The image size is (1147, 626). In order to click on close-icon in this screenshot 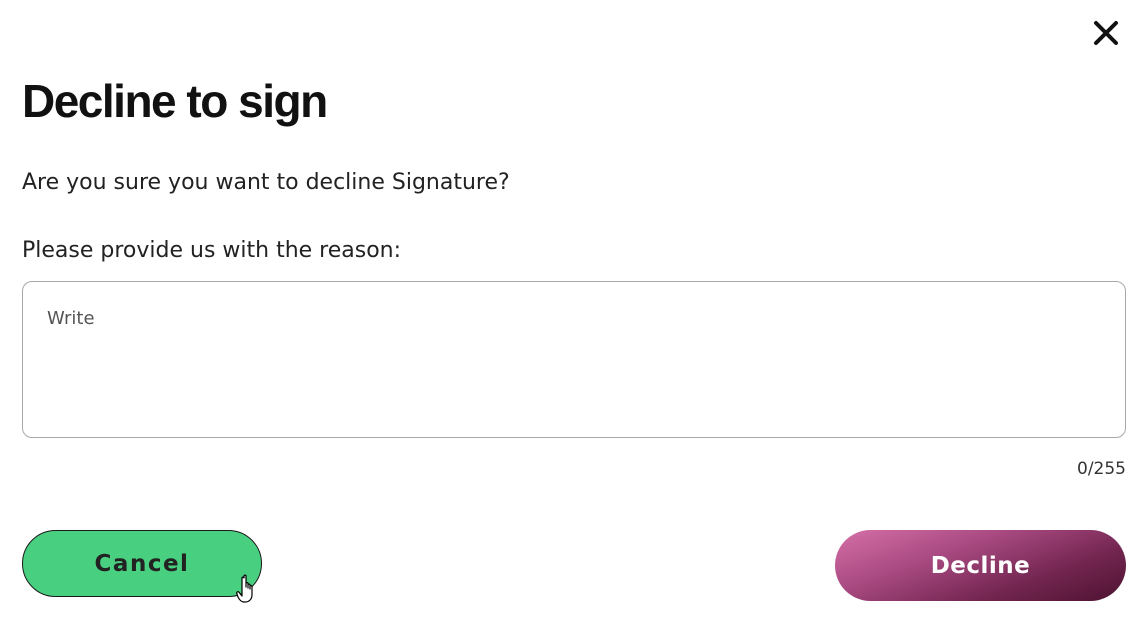, I will do `click(1106, 33)`.